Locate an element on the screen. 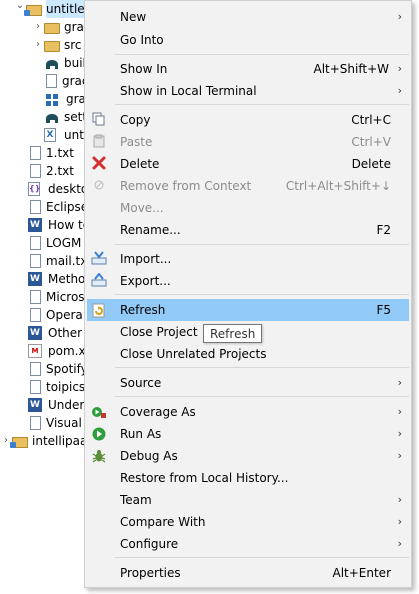 Image resolution: width=419 pixels, height=594 pixels. tree-item-label: toipics is located at coordinates (66, 387).